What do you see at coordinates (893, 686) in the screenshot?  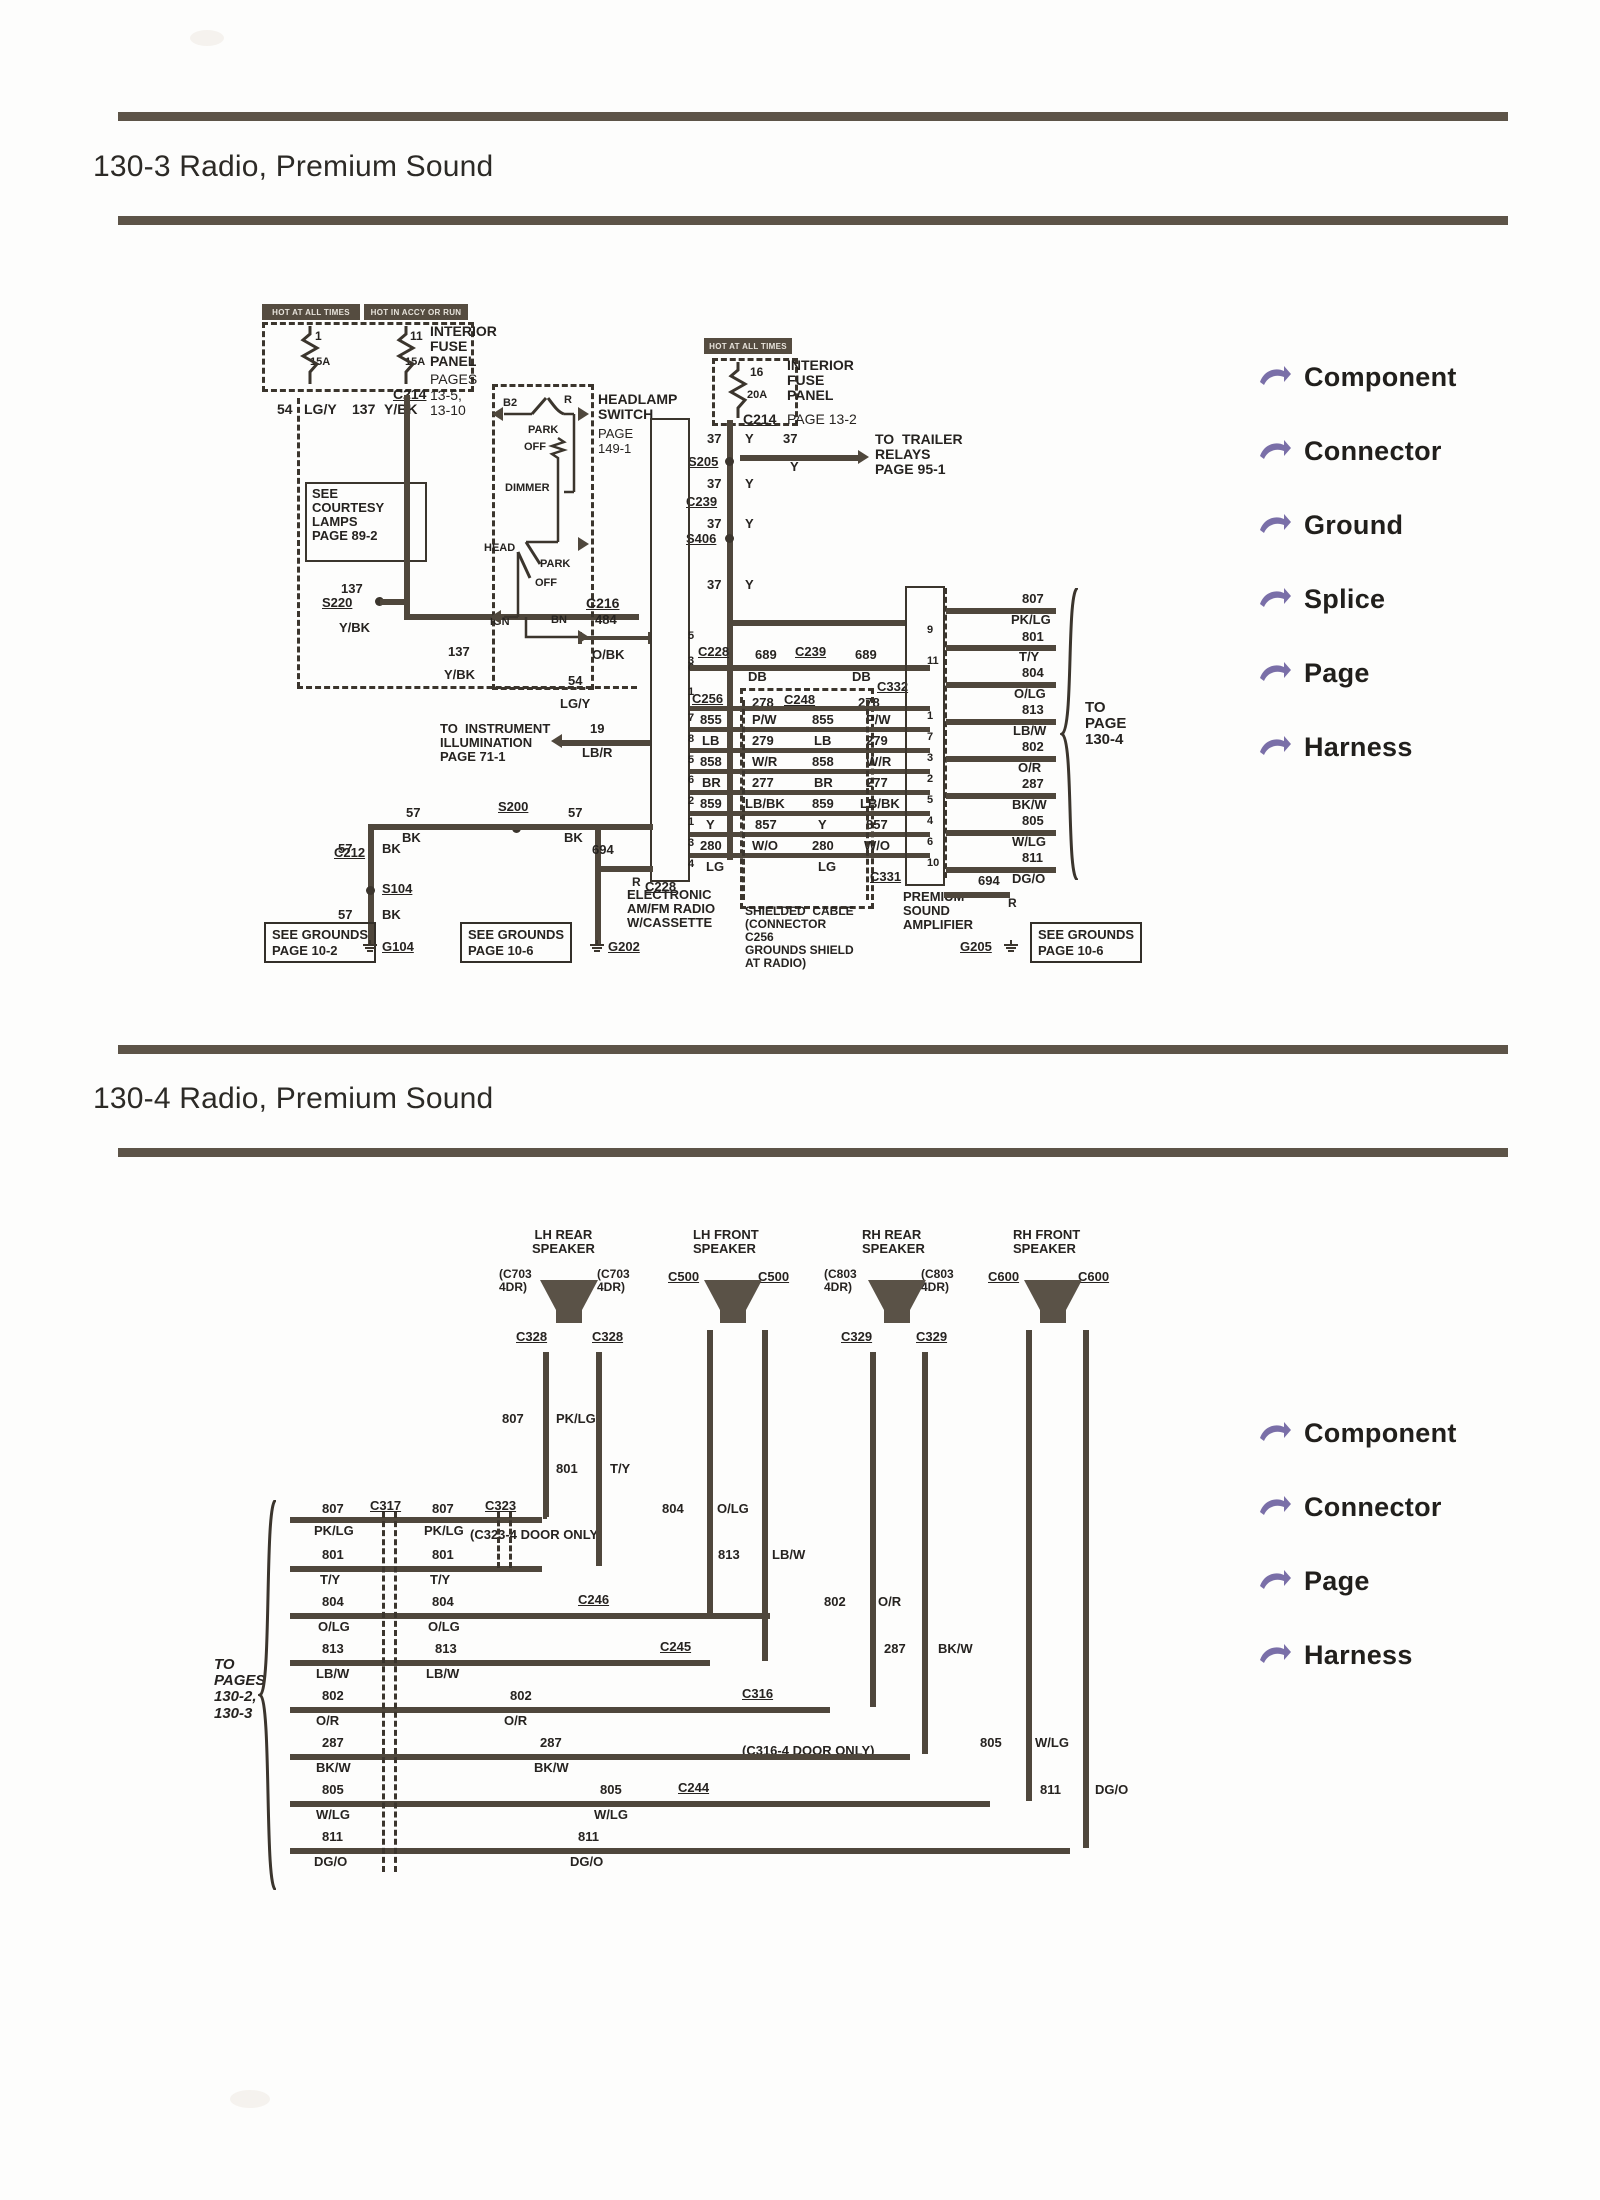 I see `connector-c332: C332` at bounding box center [893, 686].